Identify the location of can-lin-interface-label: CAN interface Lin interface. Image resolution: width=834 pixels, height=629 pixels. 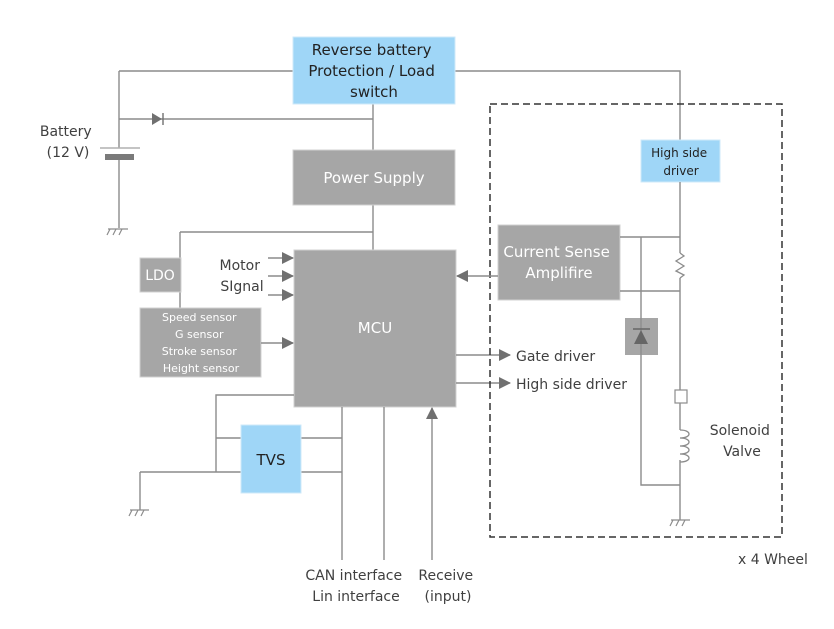
(355, 586).